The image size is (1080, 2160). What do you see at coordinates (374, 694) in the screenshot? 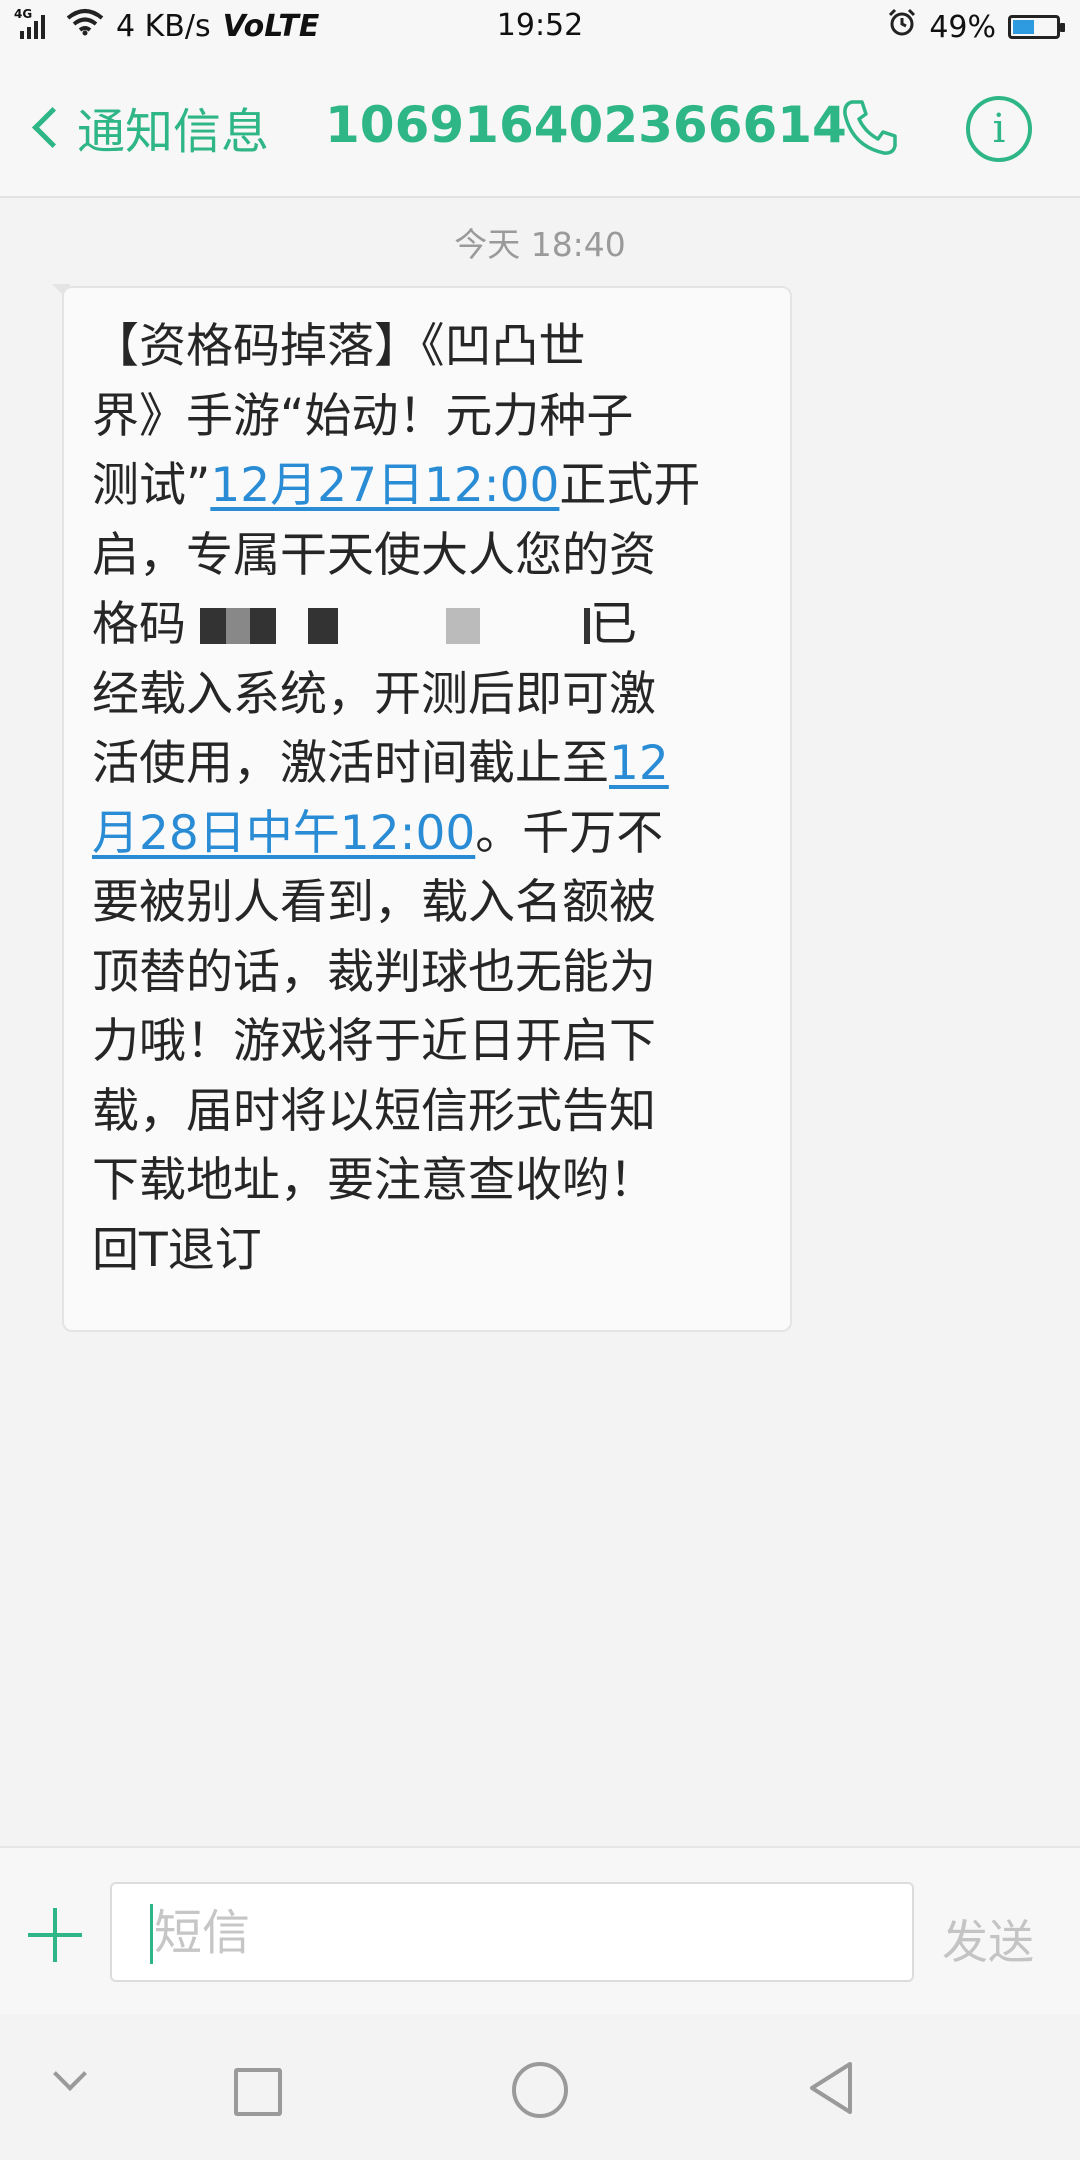
I see `message-line: 经载入系统，开测后即可激` at bounding box center [374, 694].